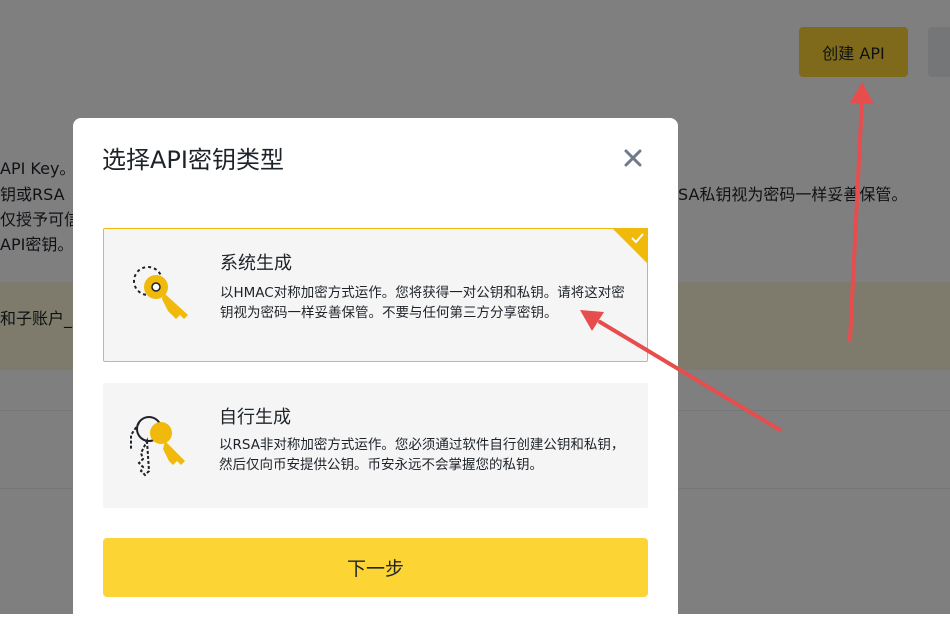  I want to click on close-icon, so click(633, 158).